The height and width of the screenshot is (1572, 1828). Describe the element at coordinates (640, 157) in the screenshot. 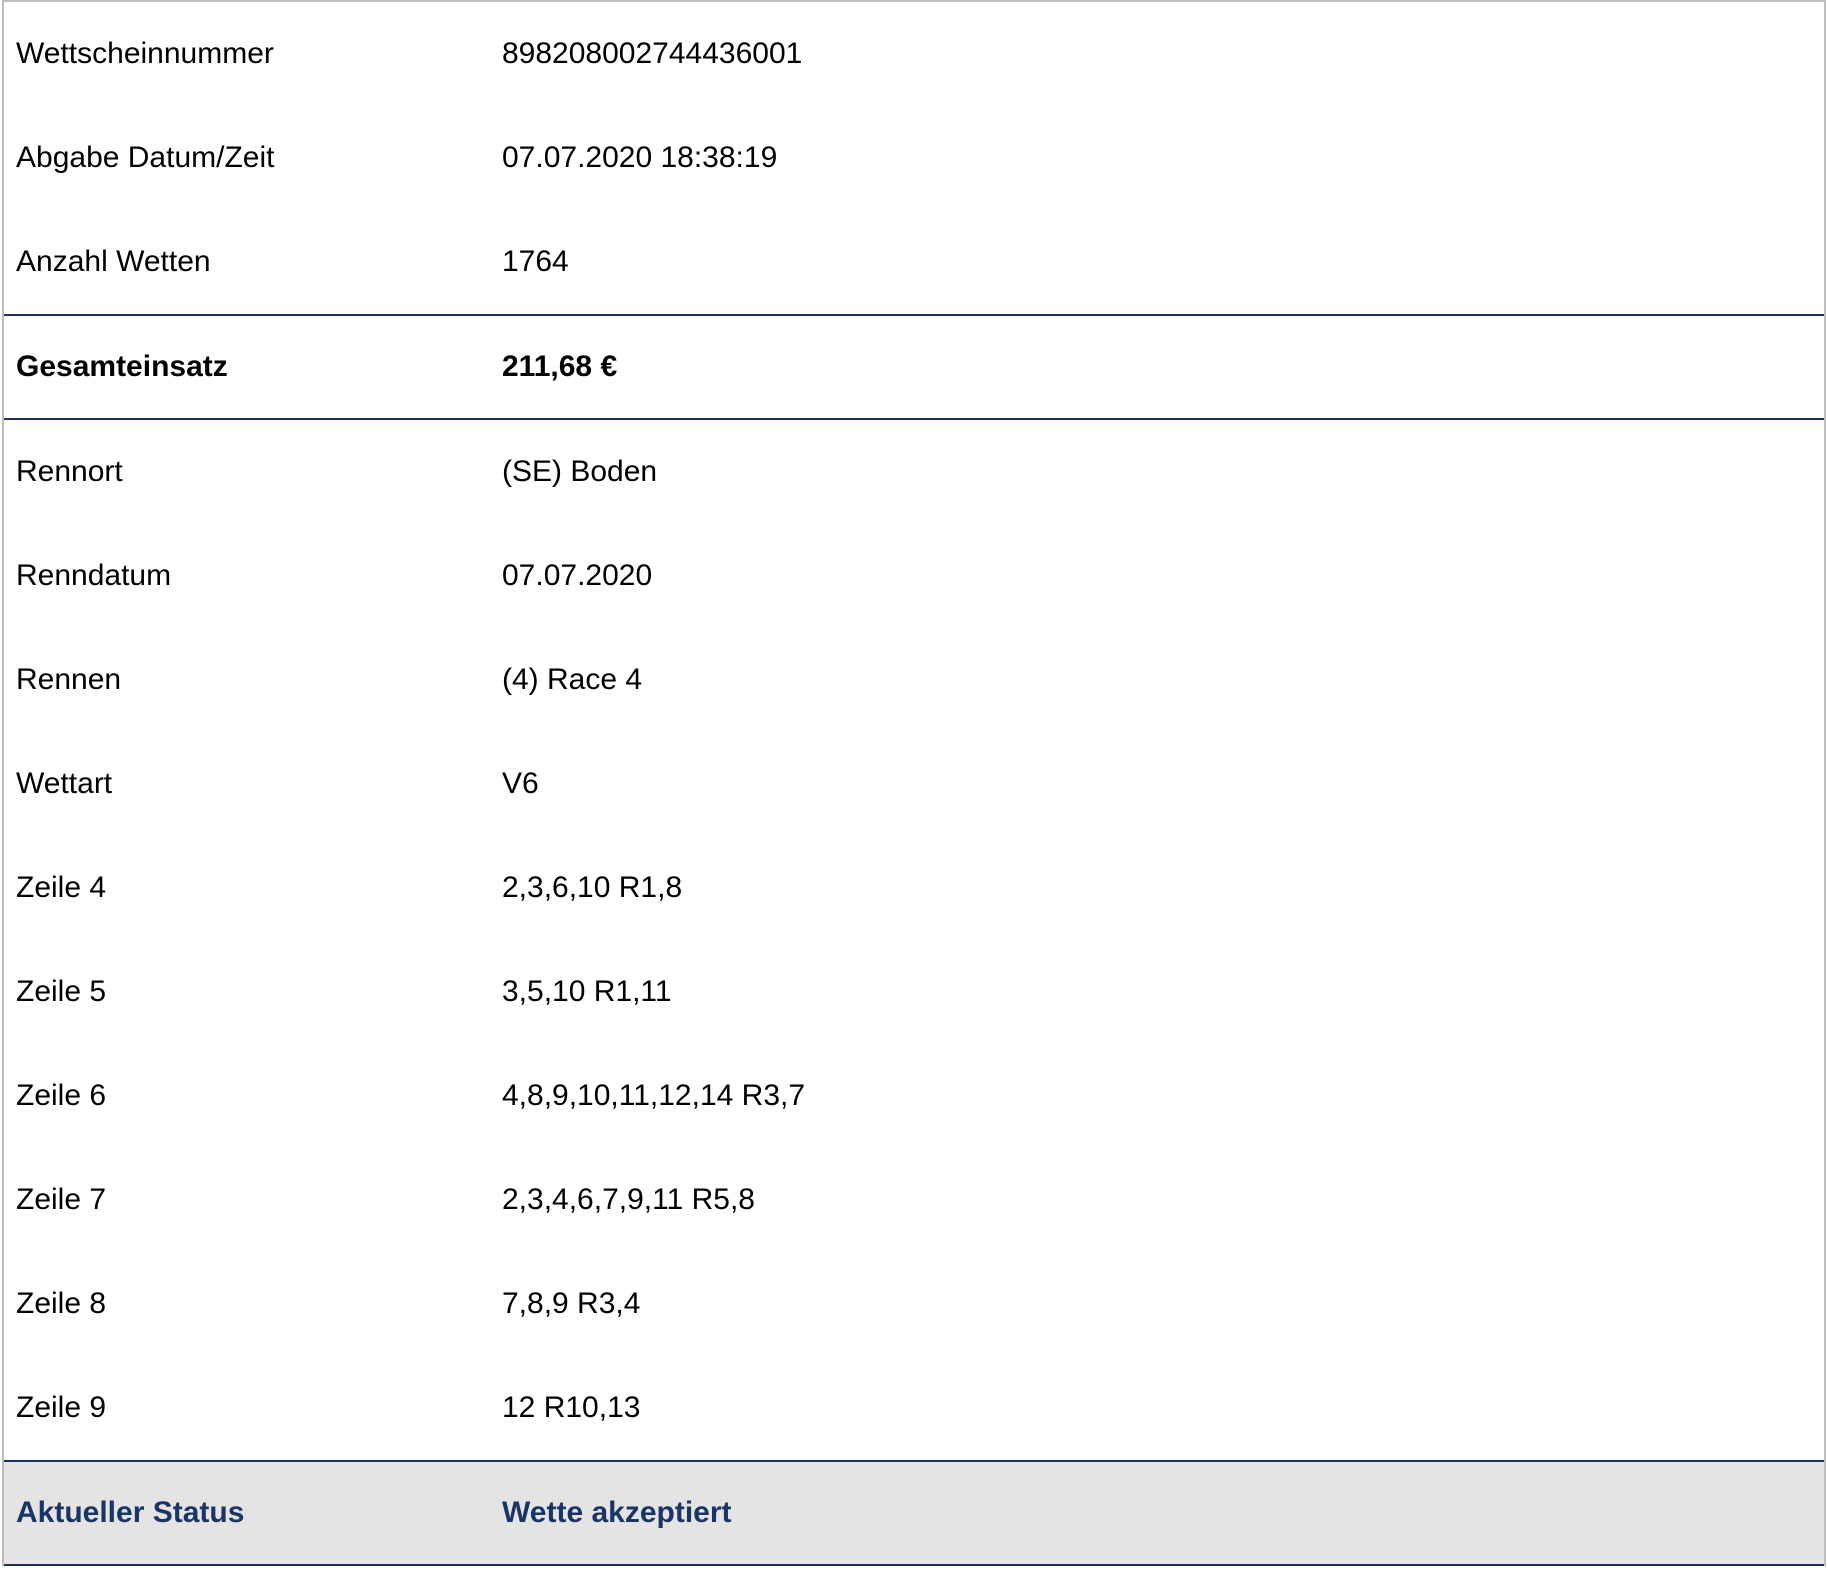

I see `row-value: 07.07.2020 18:38:19` at that location.